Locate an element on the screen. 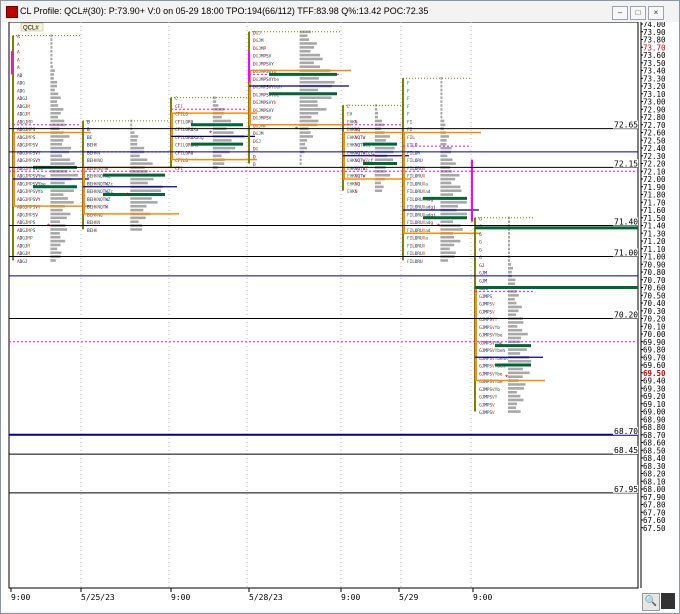  restore-button: □ is located at coordinates (638, 13).